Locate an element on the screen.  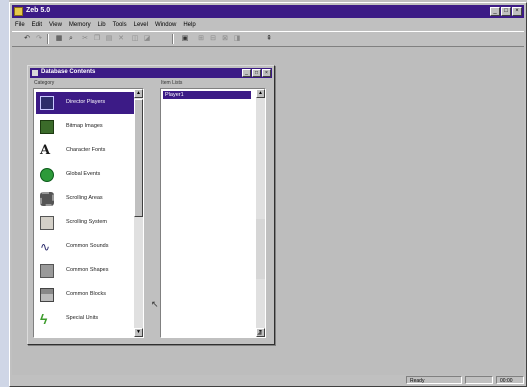
tool-icon: ⊠ is located at coordinates (225, 38).